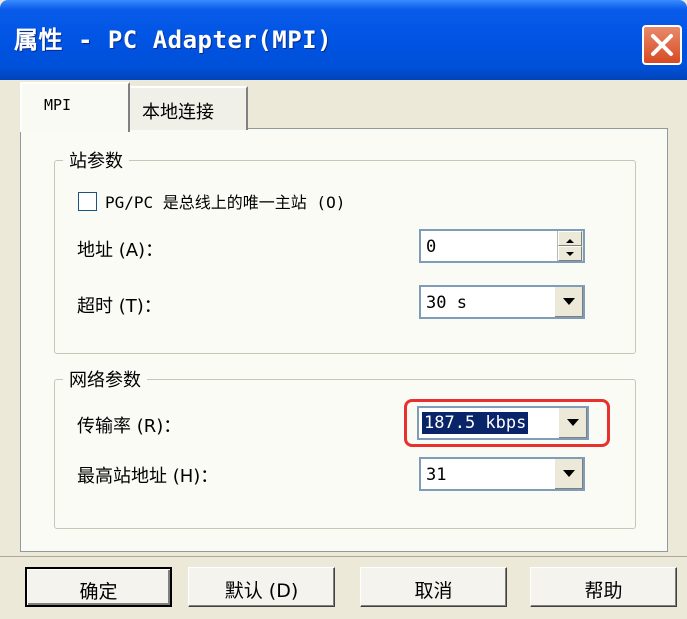  I want to click on highest-address-value: 31, so click(436, 475).